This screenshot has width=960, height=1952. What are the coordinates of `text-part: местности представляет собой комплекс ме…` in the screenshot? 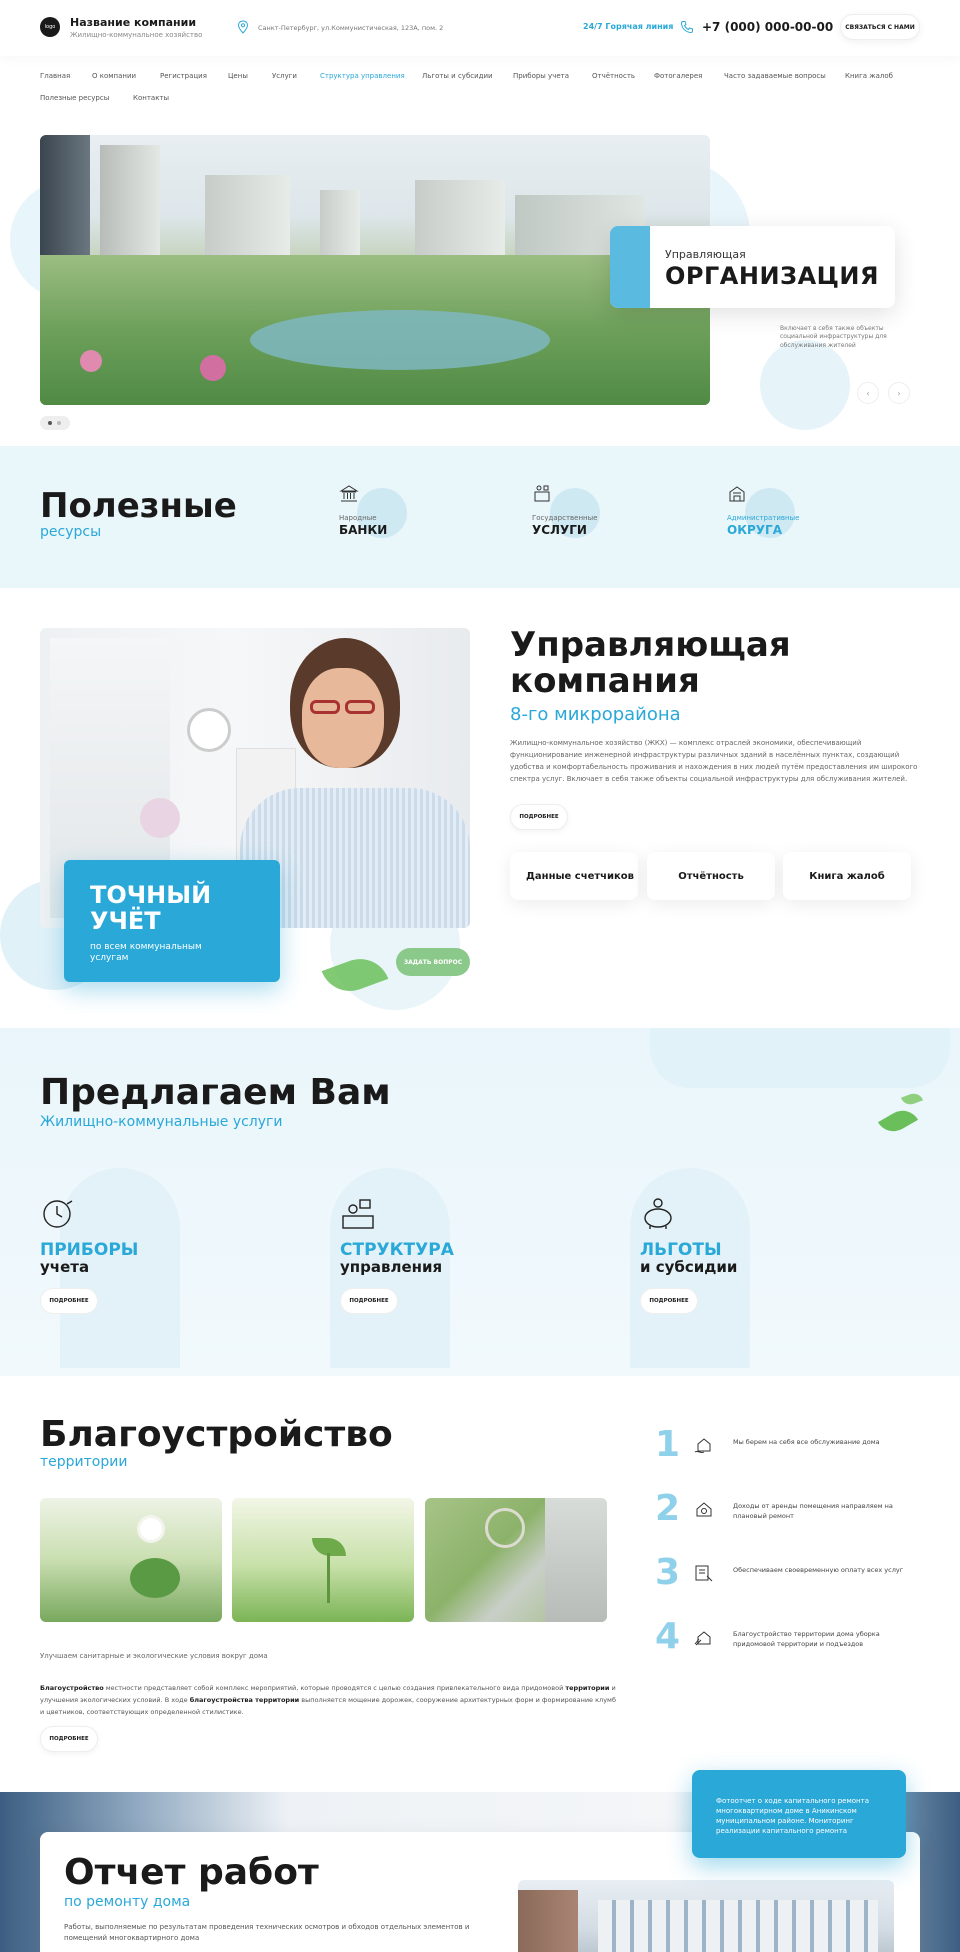 It's located at (334, 1688).